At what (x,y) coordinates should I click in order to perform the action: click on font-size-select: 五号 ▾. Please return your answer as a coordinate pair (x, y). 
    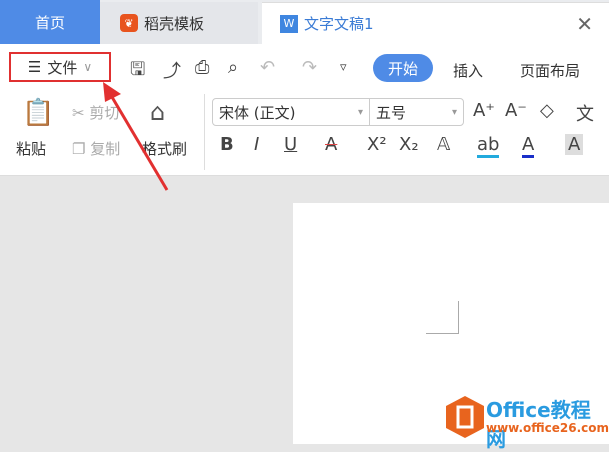
    Looking at the image, I should click on (416, 112).